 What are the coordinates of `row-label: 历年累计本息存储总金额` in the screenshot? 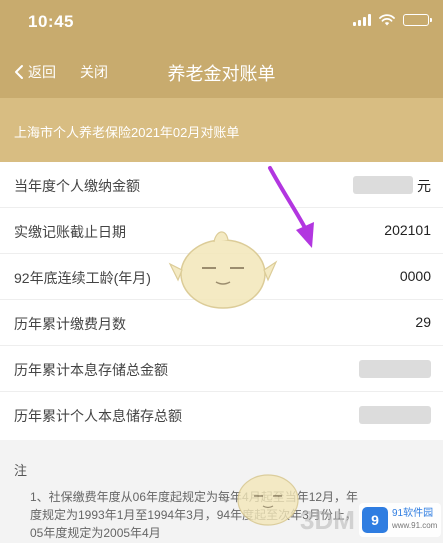 It's located at (91, 370).